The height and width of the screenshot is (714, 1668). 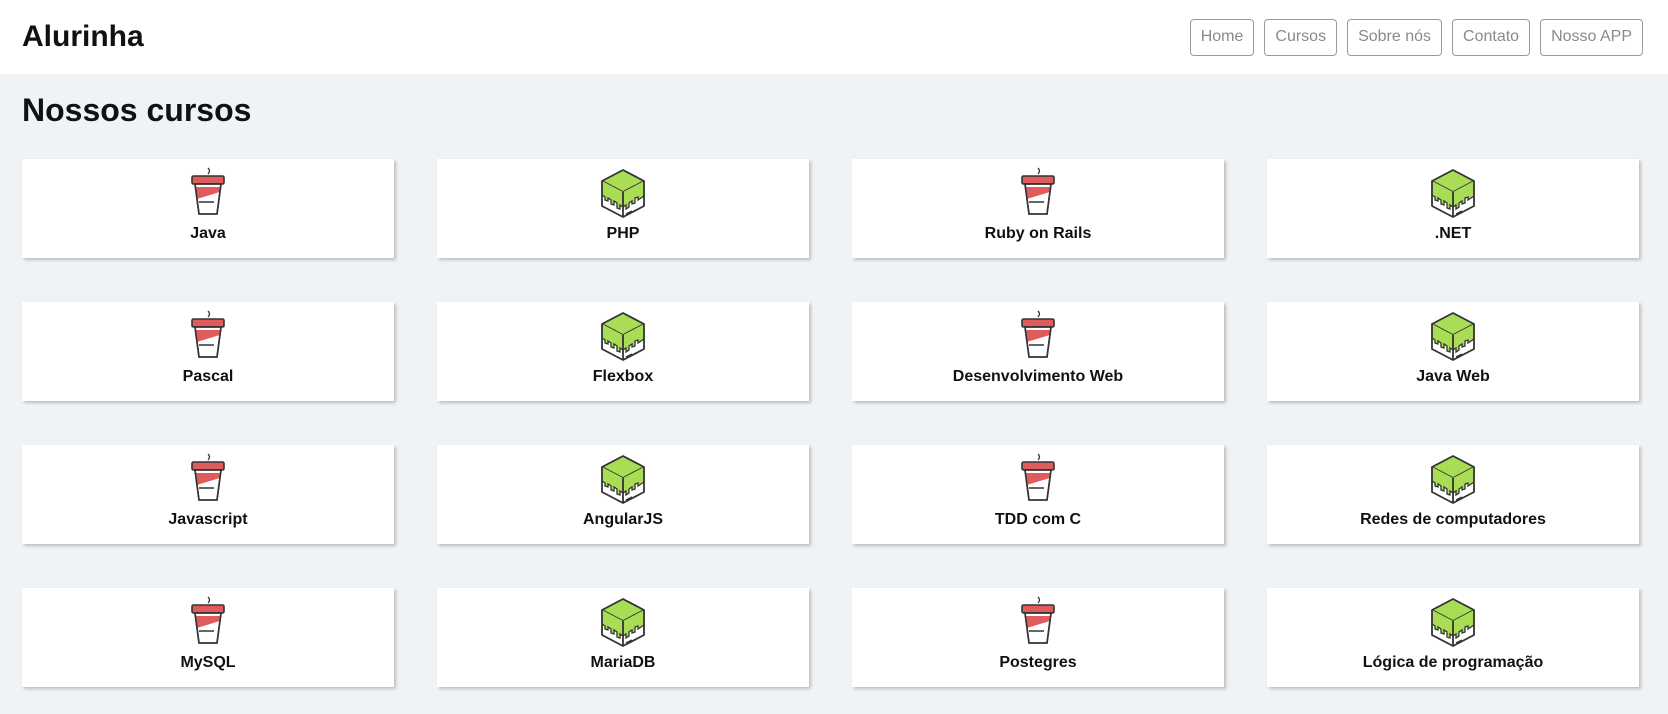 What do you see at coordinates (623, 233) in the screenshot?
I see `course-label: PHP` at bounding box center [623, 233].